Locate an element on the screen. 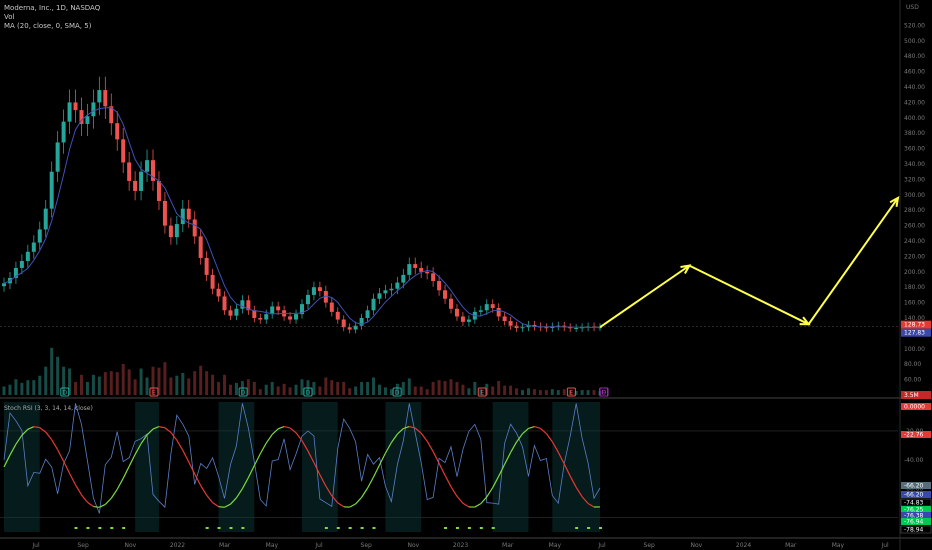 This screenshot has width=932, height=550. indicator-value-tag: -74.83 is located at coordinates (916, 502).